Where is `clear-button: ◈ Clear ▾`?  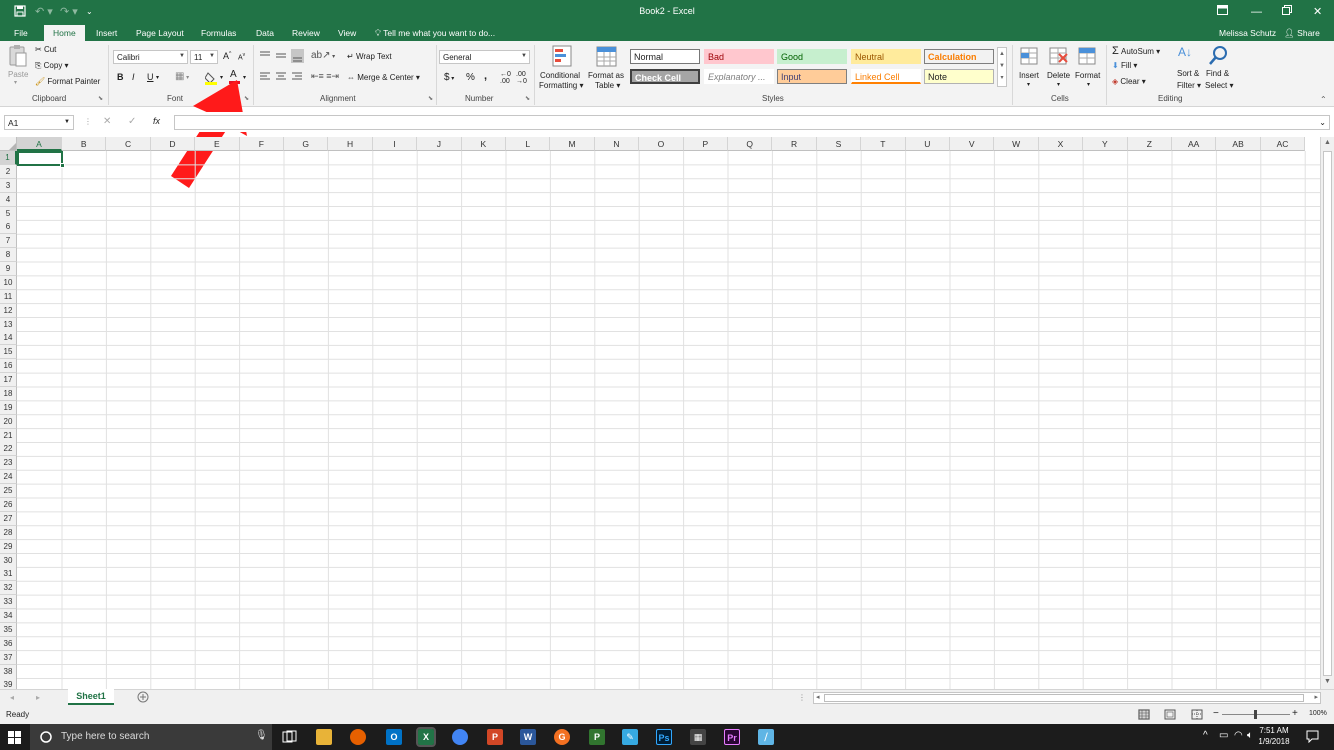
clear-button: ◈ Clear ▾ is located at coordinates (1129, 81).